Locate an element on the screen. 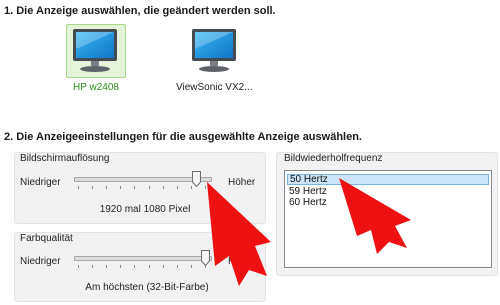 This screenshot has height=305, width=500. slider-thumb-icon is located at coordinates (197, 179).